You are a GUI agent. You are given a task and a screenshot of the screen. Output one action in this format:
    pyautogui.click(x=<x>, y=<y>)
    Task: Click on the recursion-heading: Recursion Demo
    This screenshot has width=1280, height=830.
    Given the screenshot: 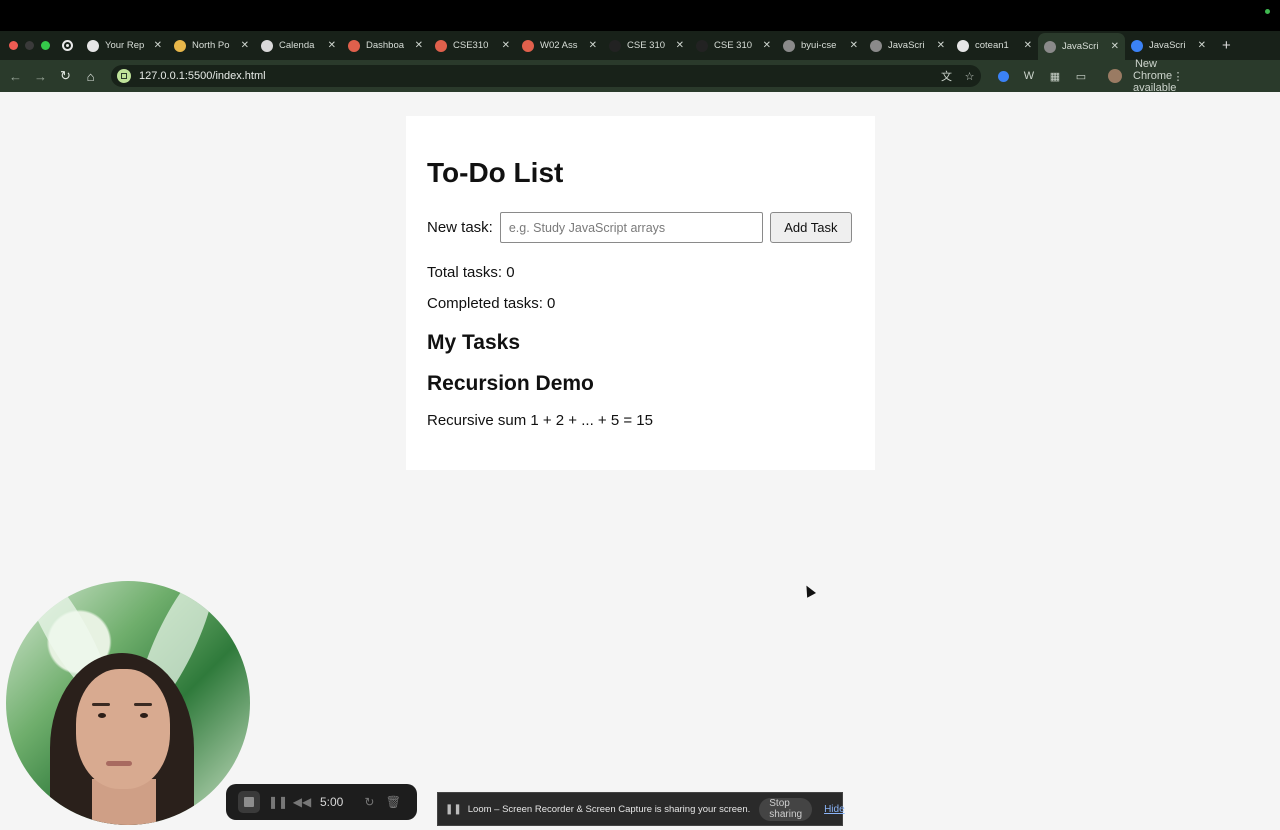 What is the action you would take?
    pyautogui.click(x=510, y=383)
    